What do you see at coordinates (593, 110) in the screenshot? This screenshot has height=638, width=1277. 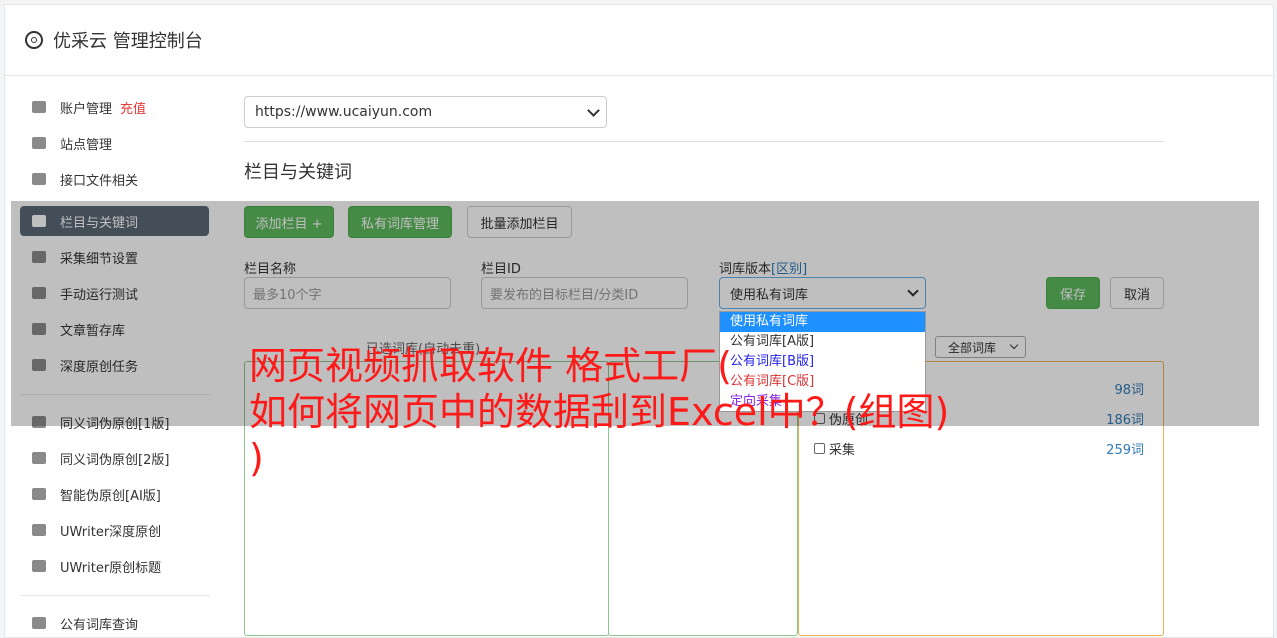 I see `chevron-down-icon` at bounding box center [593, 110].